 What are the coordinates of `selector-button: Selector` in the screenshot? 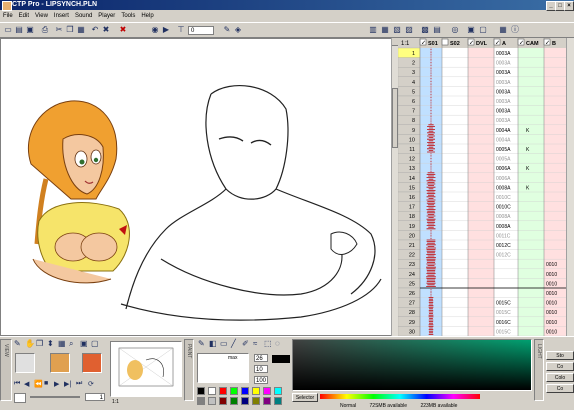 It's located at (305, 397).